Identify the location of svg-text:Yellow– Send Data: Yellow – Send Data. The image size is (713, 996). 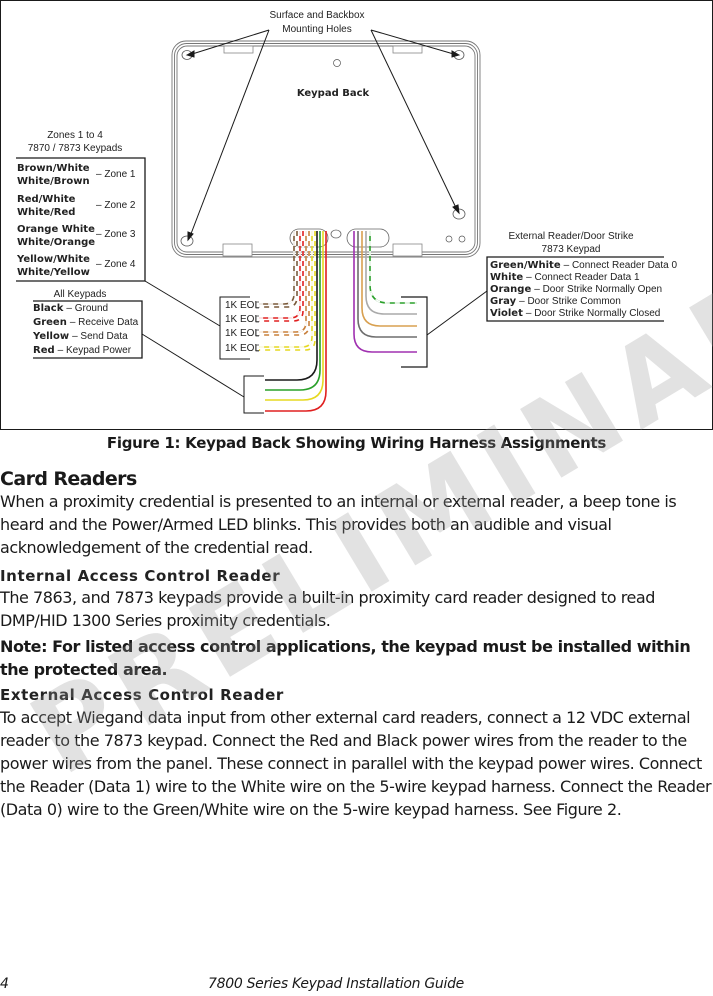
(80, 336).